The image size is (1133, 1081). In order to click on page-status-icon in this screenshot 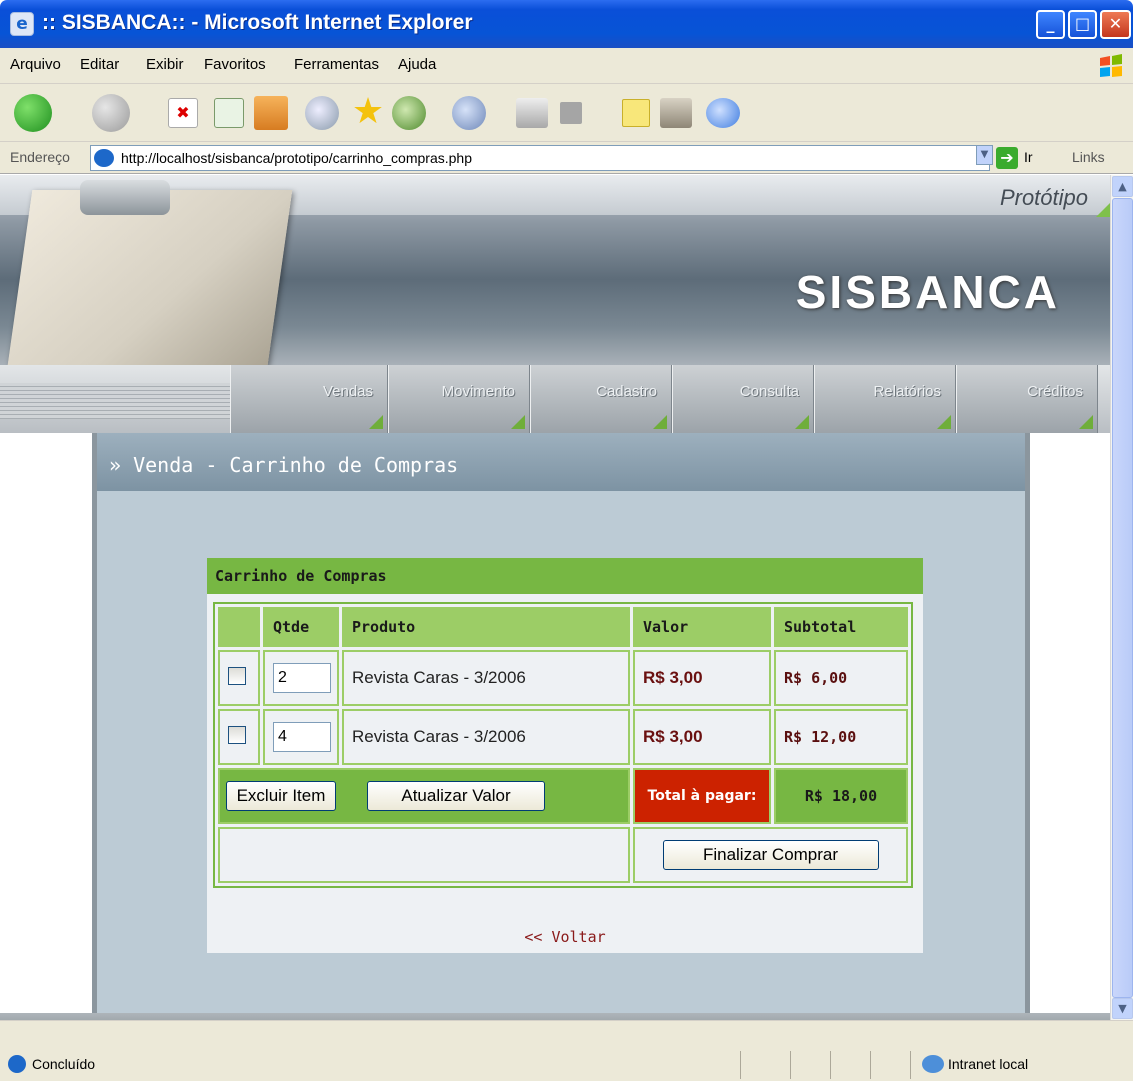, I will do `click(17, 1064)`.